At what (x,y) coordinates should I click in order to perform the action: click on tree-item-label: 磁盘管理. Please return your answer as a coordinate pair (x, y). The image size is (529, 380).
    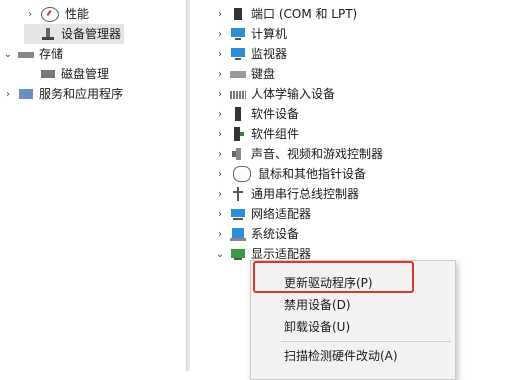
    Looking at the image, I should click on (85, 74).